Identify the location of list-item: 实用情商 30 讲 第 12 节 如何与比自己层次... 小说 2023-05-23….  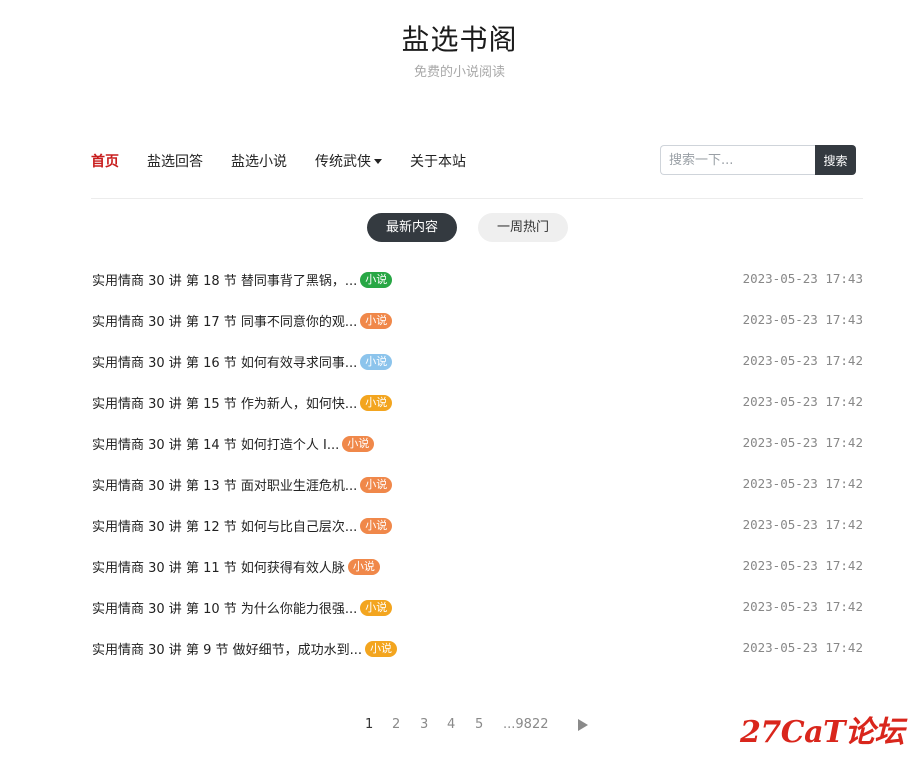
(477, 524).